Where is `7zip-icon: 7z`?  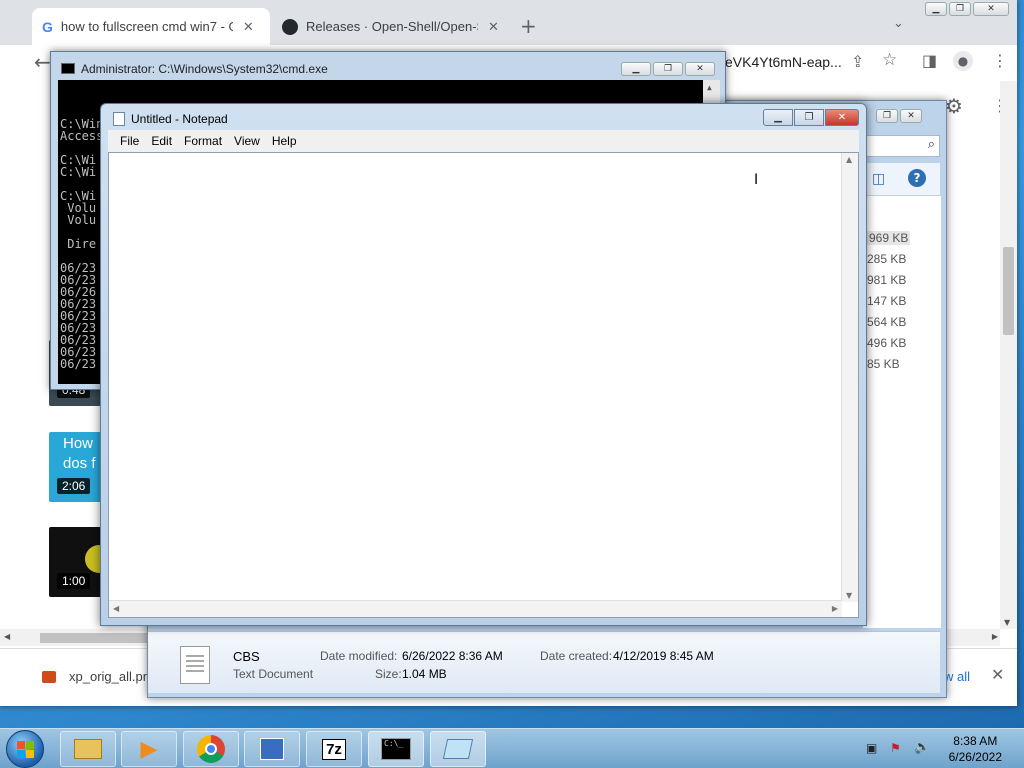 7zip-icon: 7z is located at coordinates (334, 749).